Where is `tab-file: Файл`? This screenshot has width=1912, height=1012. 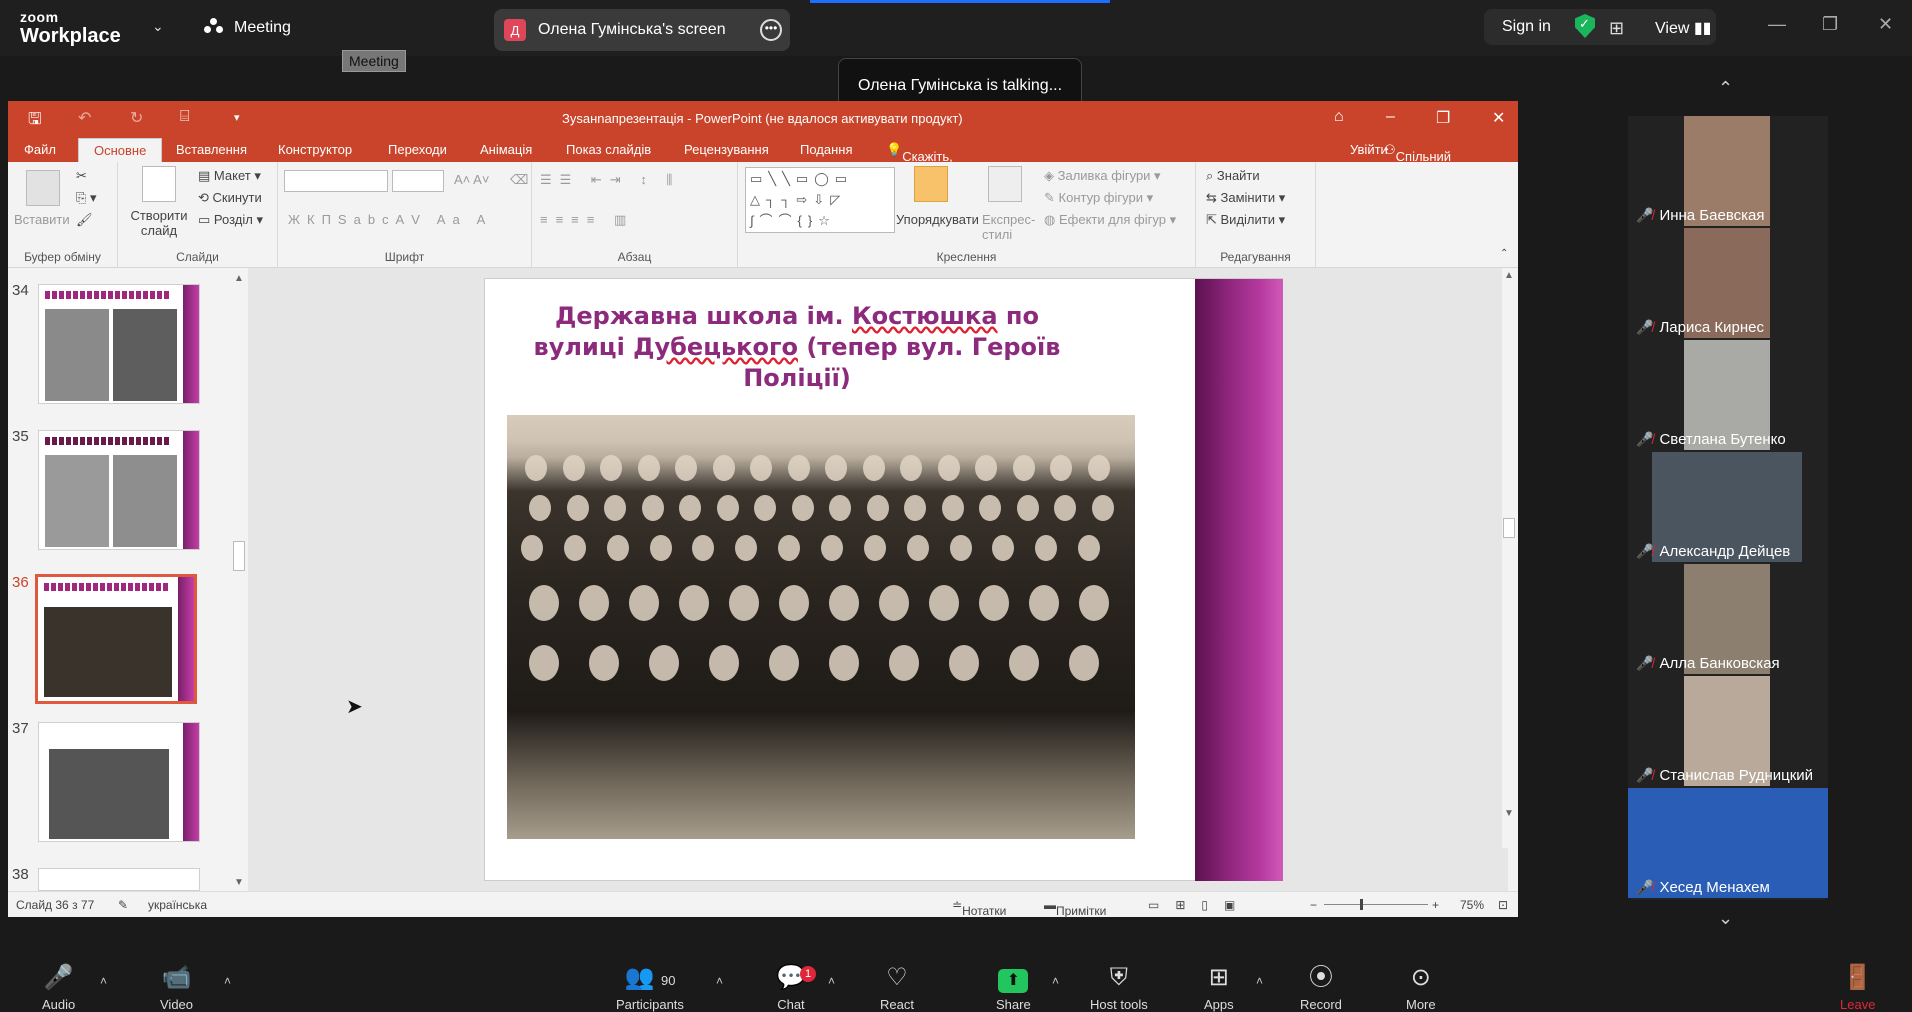 tab-file: Файл is located at coordinates (40, 149).